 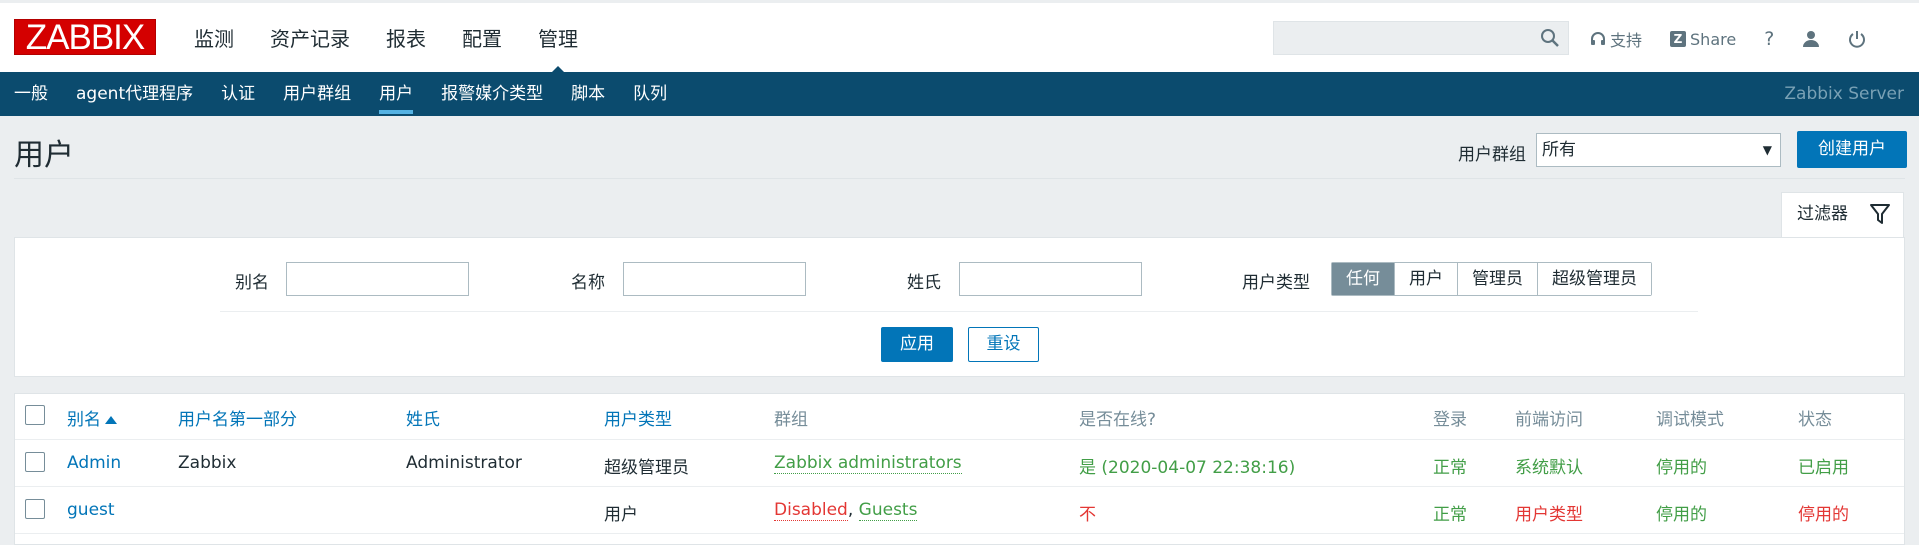 What do you see at coordinates (917, 344) in the screenshot?
I see `apply-button: 应用` at bounding box center [917, 344].